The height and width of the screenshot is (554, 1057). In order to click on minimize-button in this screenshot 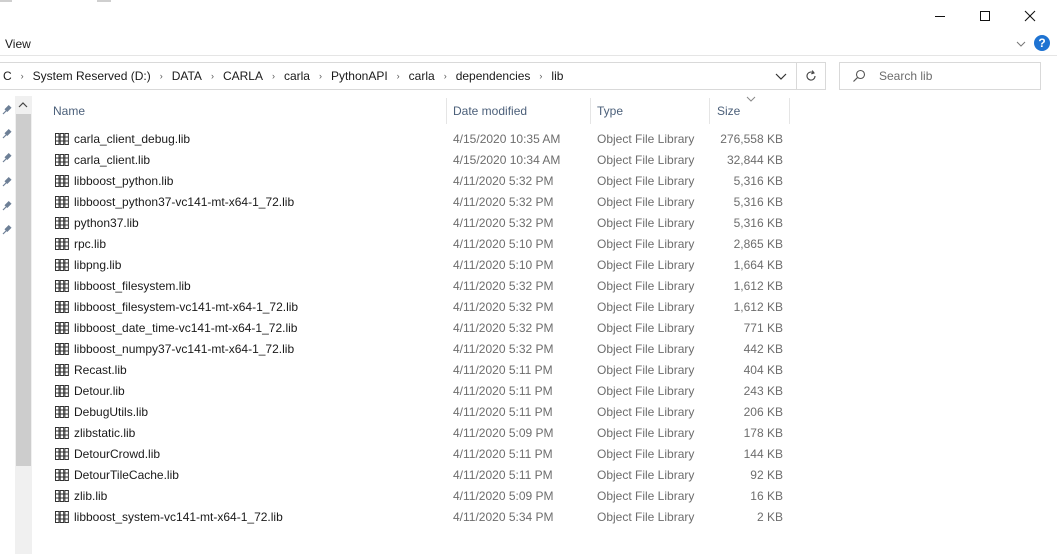, I will do `click(940, 16)`.